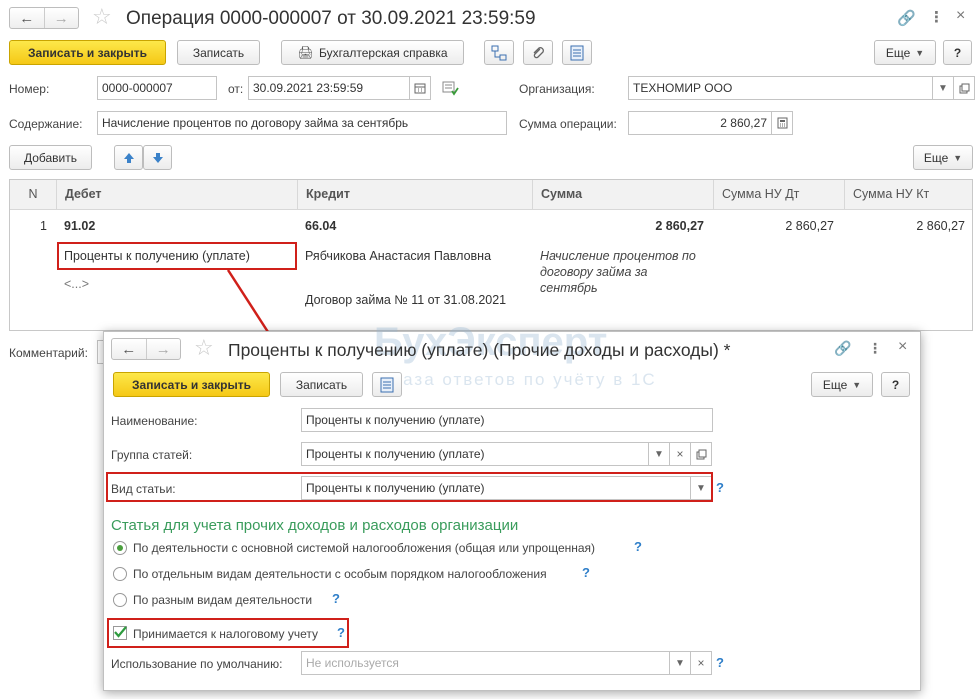 This screenshot has width=978, height=699. Describe the element at coordinates (659, 454) in the screenshot. I see `group-dropdown-icon: ▼` at that location.